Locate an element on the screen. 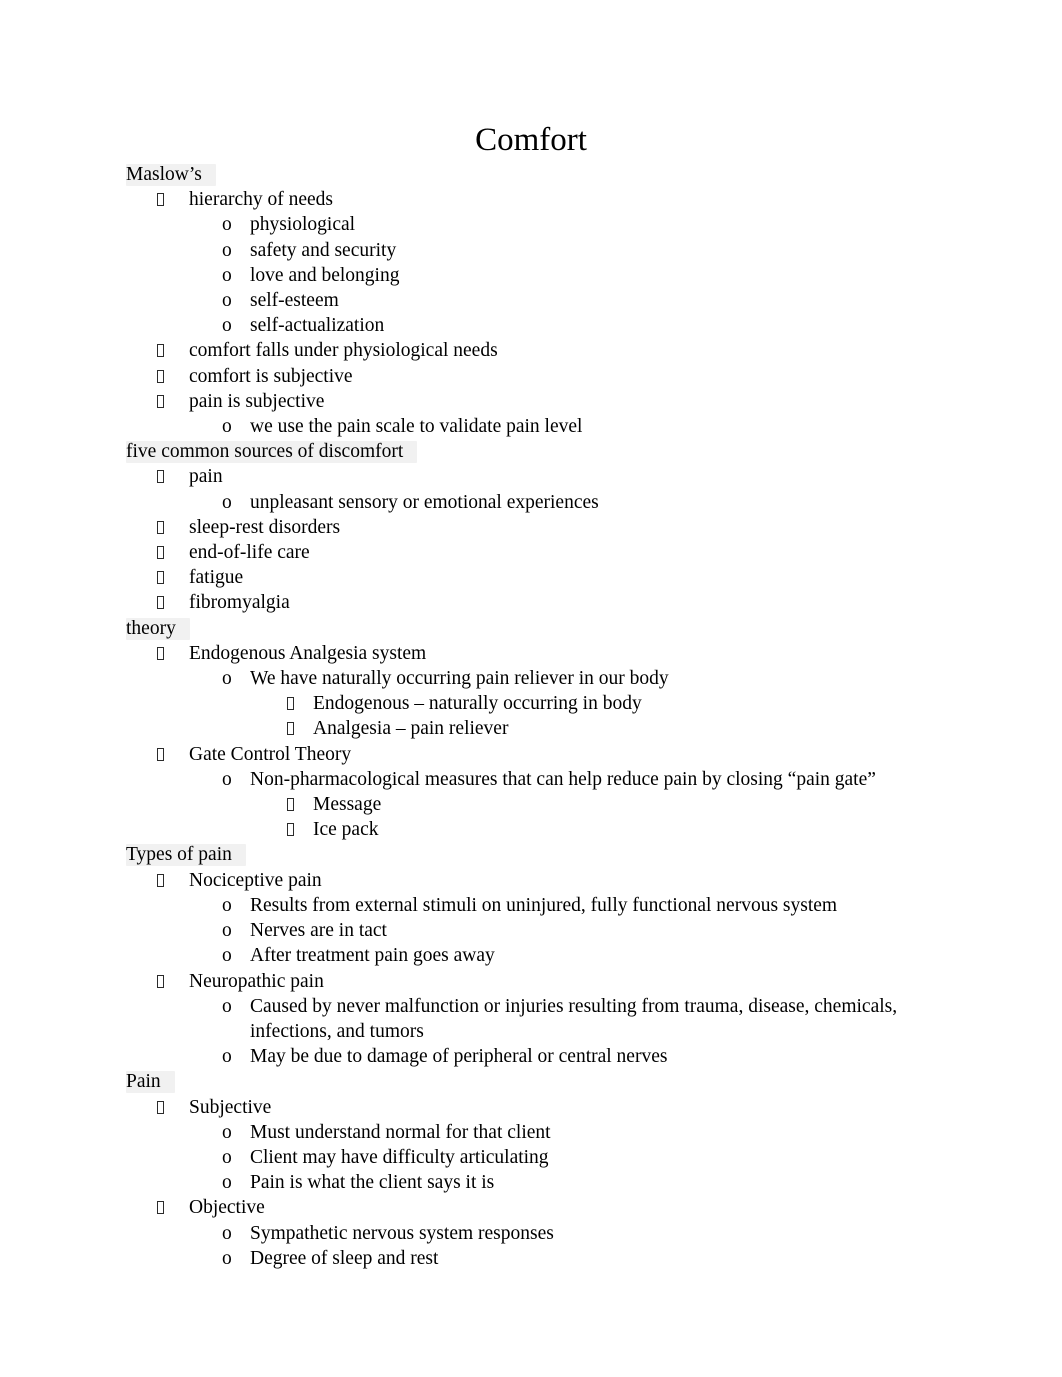 The width and height of the screenshot is (1062, 1377). outline-row-level-2: o Degree of sleep and rest is located at coordinates (531, 1258).